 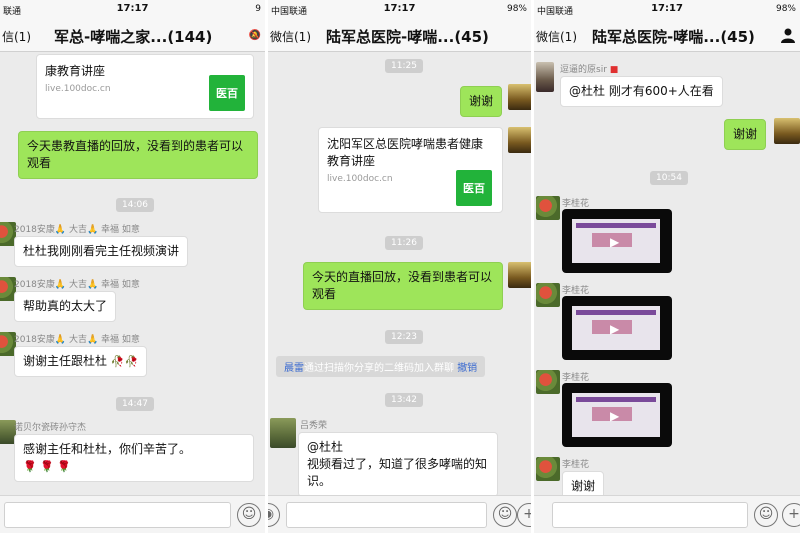 I want to click on timestamp: 11:25, so click(x=404, y=66).